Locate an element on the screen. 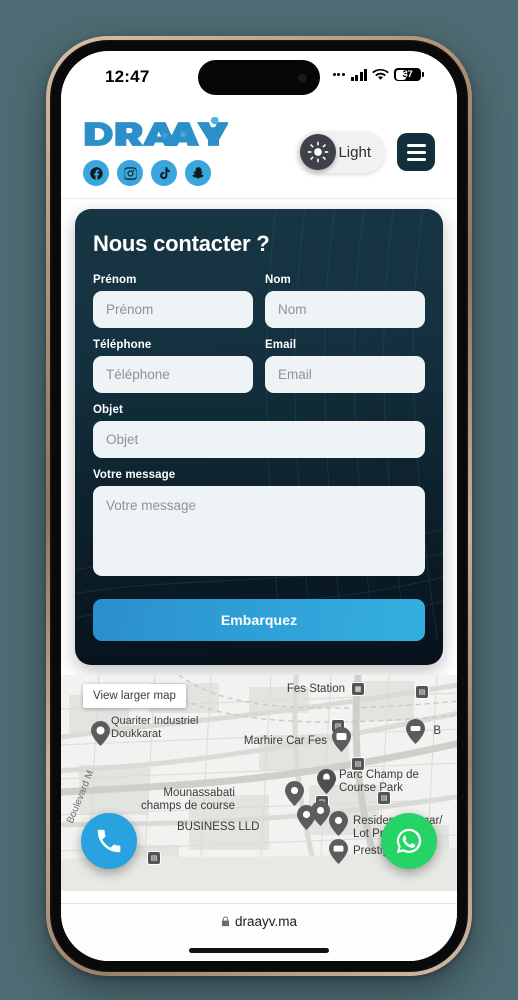 Image resolution: width=518 pixels, height=1000 pixels. theme-toggle: Light is located at coordinates (341, 152).